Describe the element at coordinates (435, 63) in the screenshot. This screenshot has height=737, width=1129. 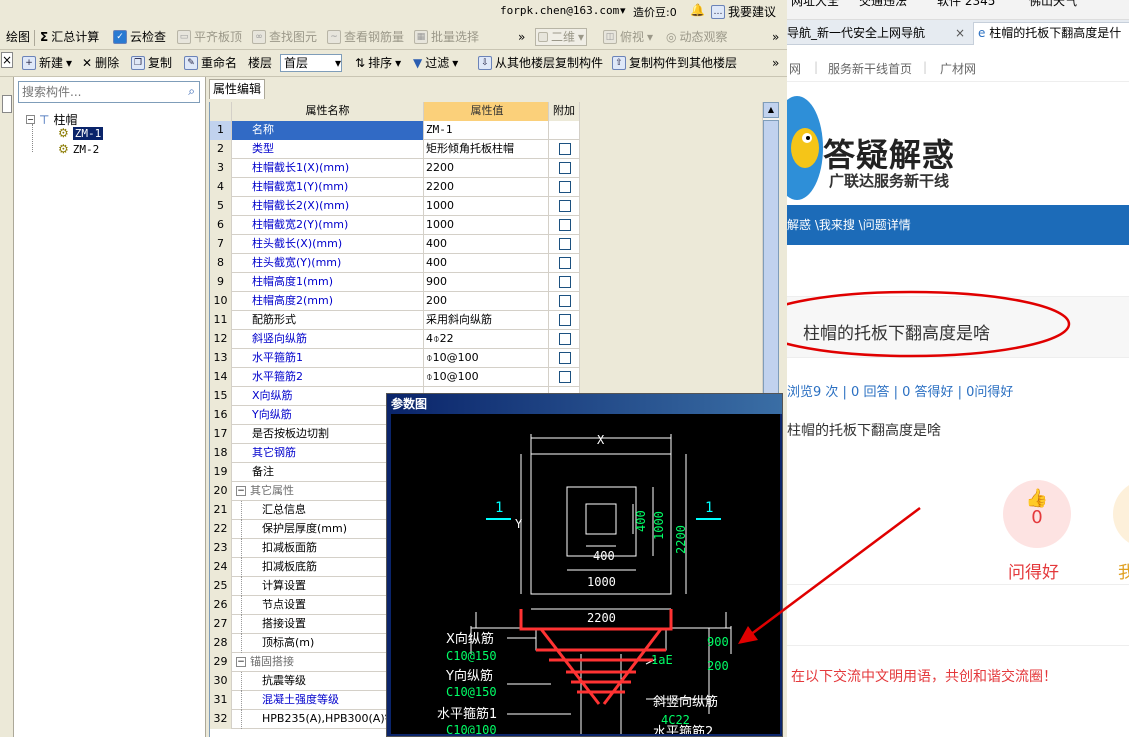
I see `filter-button: ▼ 过滤 ▾` at that location.